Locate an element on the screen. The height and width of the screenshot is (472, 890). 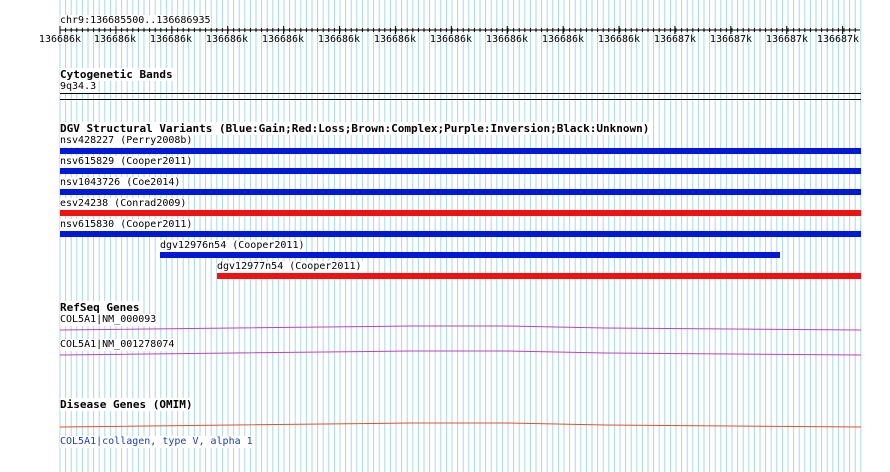
omim-gene-line is located at coordinates (460, 425).